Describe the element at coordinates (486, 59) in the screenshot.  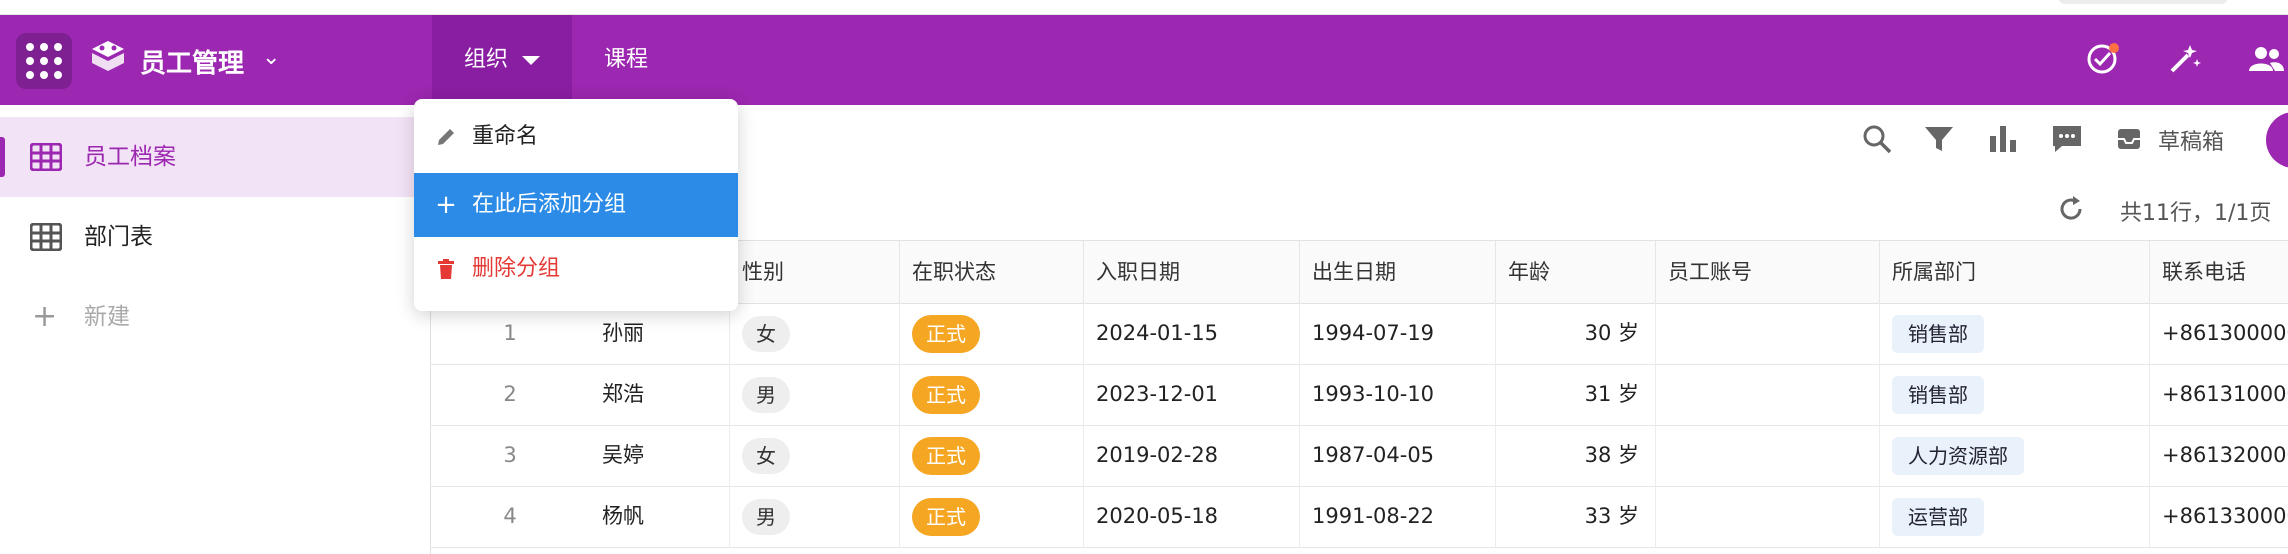
I see `tab-label: 组织` at that location.